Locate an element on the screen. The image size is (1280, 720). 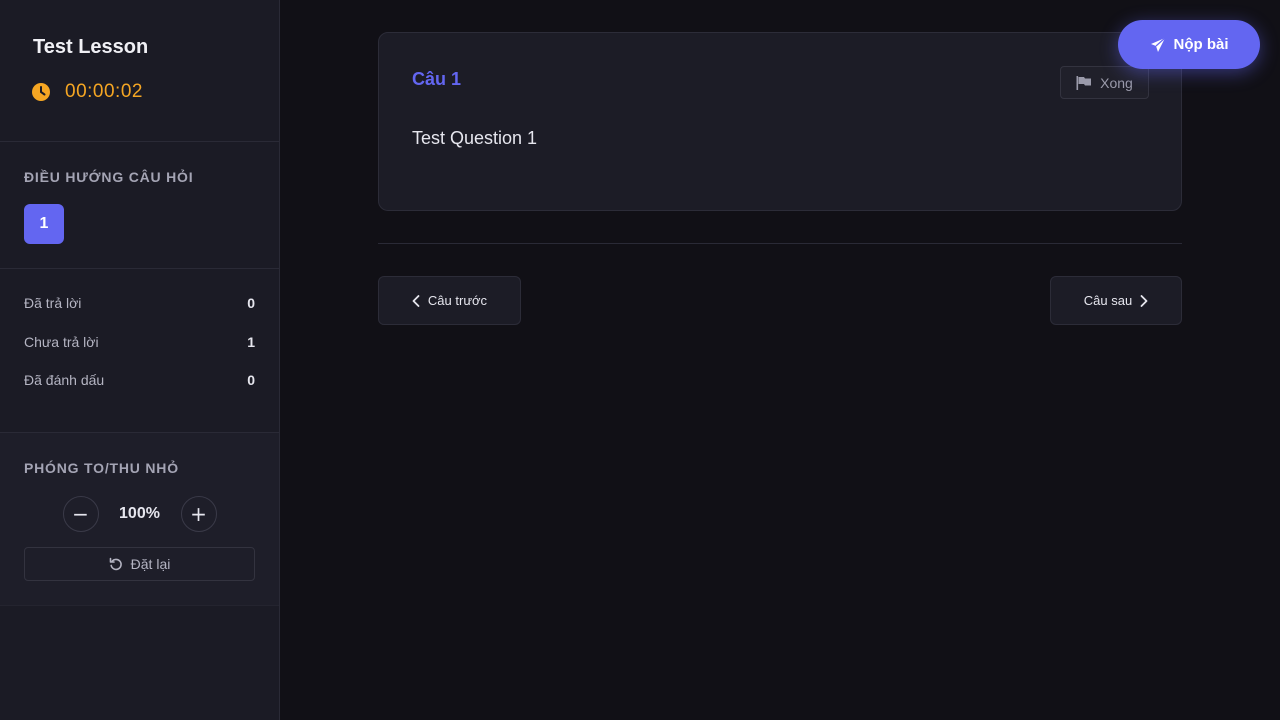
flag-label: Xong is located at coordinates (1116, 82).